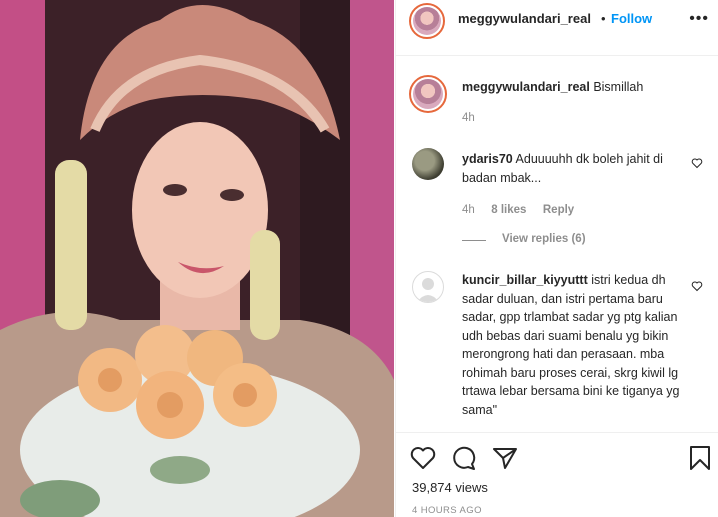 This screenshot has width=718, height=517. I want to click on actions-divider, so click(557, 432).